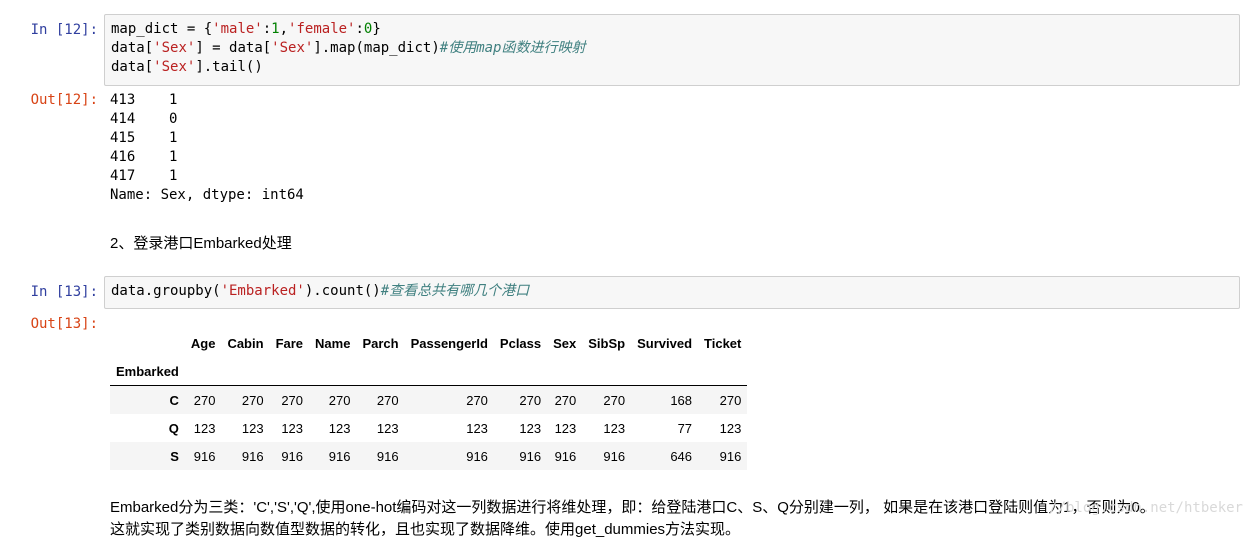 This screenshot has height=553, width=1253. Describe the element at coordinates (681, 400) in the screenshot. I see `table-cell: 168` at that location.